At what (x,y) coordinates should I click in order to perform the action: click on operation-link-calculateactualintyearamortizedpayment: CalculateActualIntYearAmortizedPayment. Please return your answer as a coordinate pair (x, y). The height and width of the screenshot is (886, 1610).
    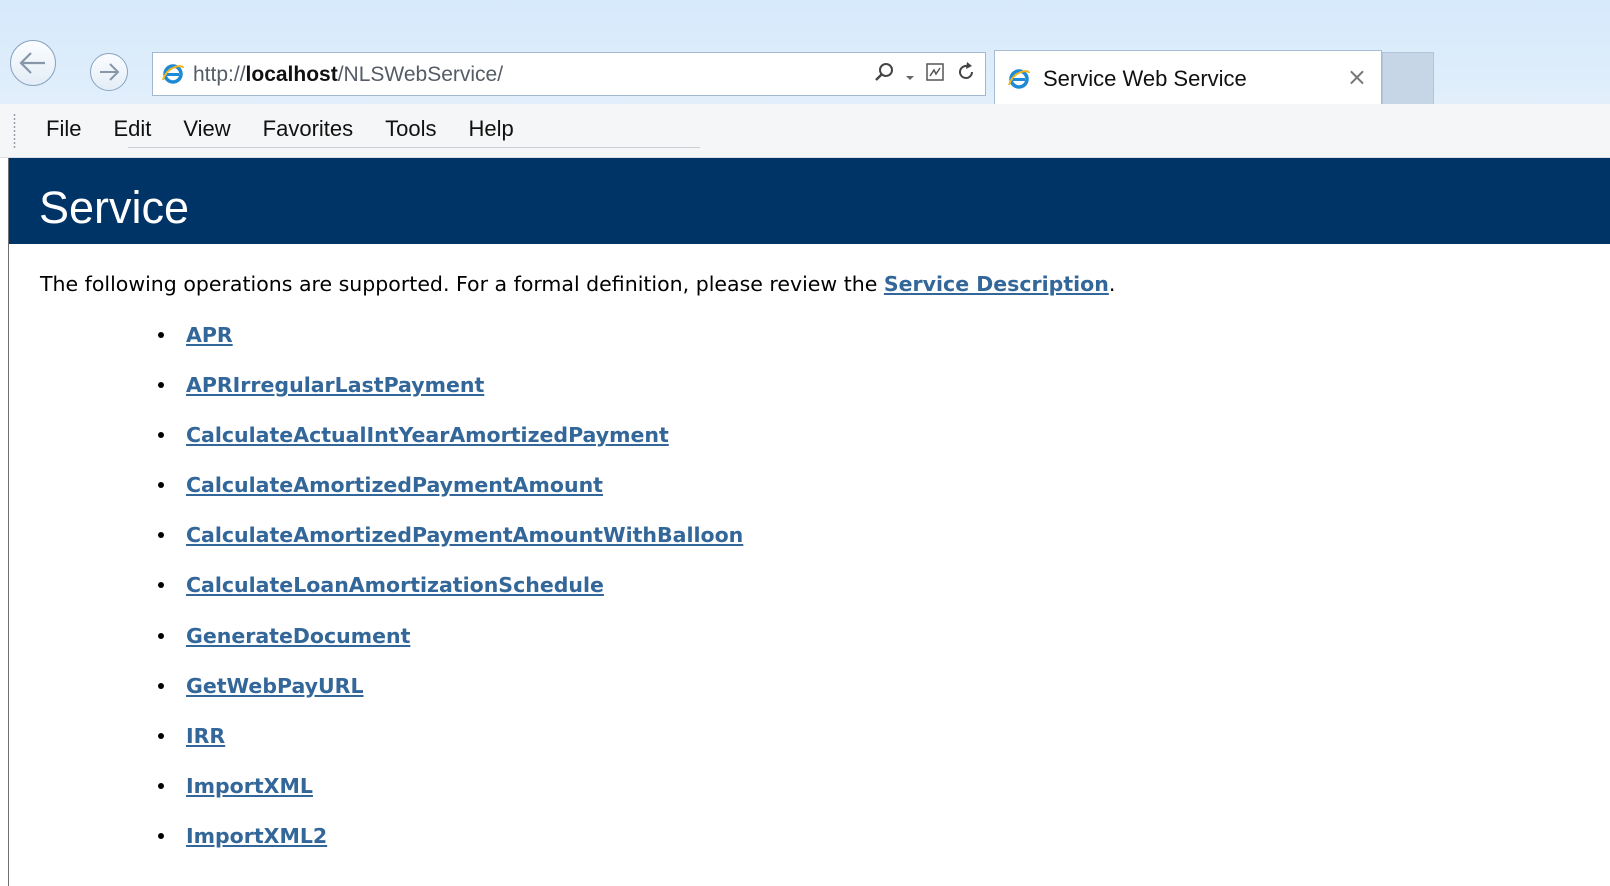
    Looking at the image, I should click on (427, 435).